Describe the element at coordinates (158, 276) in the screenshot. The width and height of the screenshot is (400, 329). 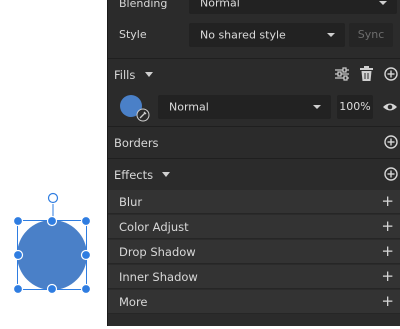
I see `effect-label: Inner Shadow` at that location.